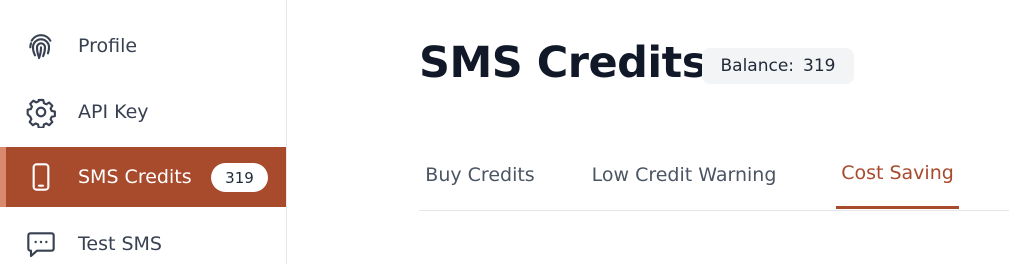 The height and width of the screenshot is (274, 1009). What do you see at coordinates (41, 177) in the screenshot?
I see `mobile-phone-icon` at bounding box center [41, 177].